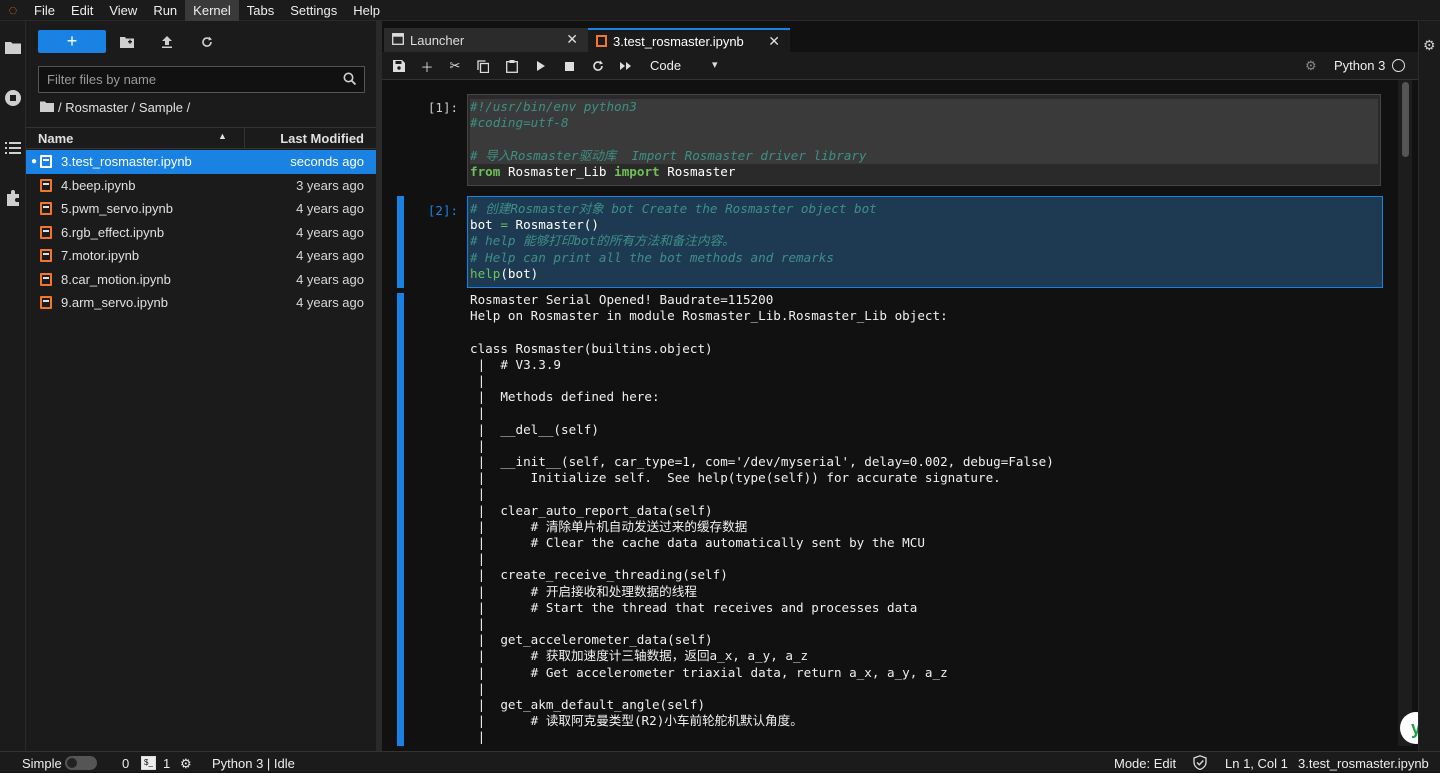 Image resolution: width=1440 pixels, height=773 pixels. Describe the element at coordinates (167, 42) in the screenshot. I see `upload-icon` at that location.